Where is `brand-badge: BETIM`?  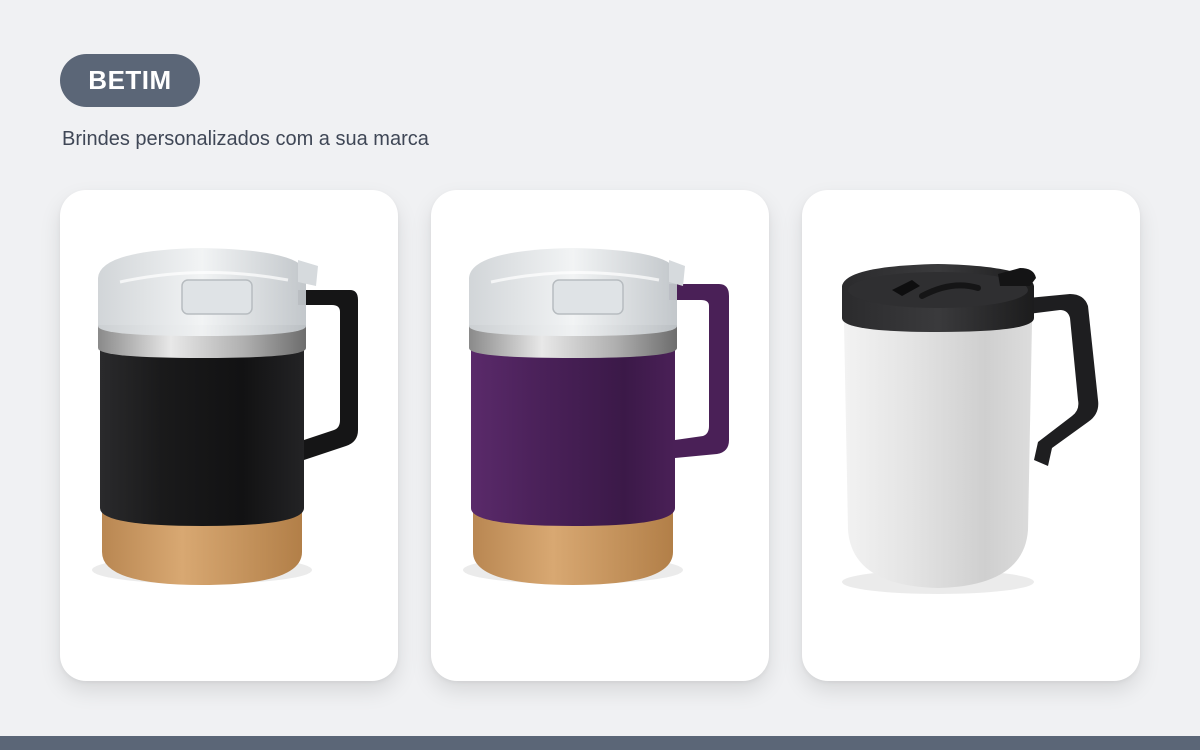
brand-badge: BETIM is located at coordinates (130, 80).